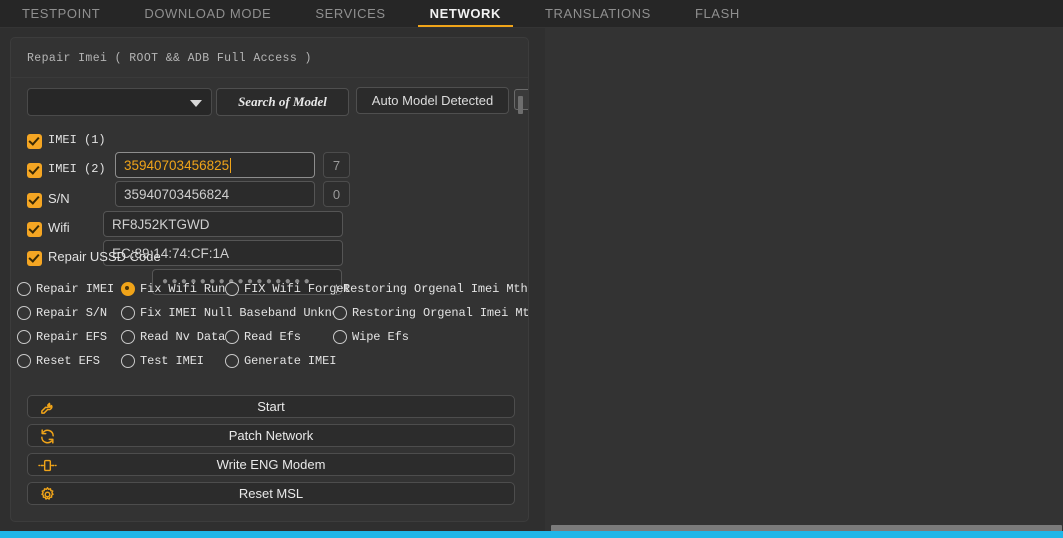 The image size is (1063, 538). Describe the element at coordinates (34, 258) in the screenshot. I see `ussd-checkbox` at that location.